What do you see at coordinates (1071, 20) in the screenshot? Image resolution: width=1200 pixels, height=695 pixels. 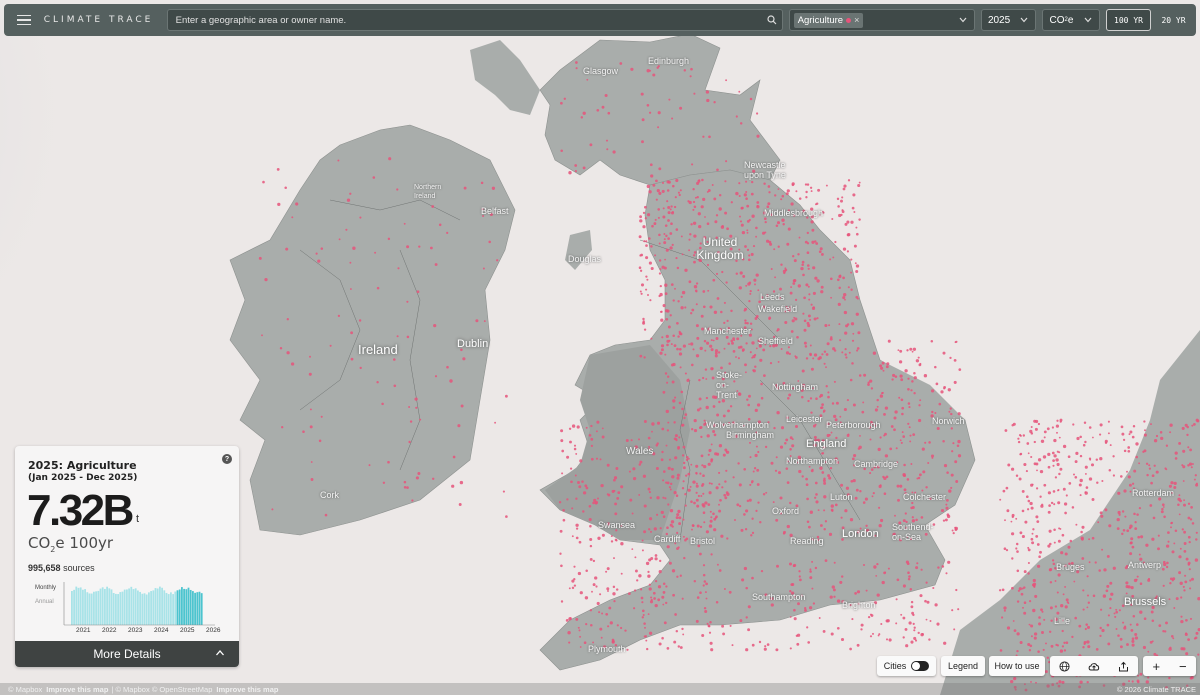 I see `gas-select: CO 2 e` at bounding box center [1071, 20].